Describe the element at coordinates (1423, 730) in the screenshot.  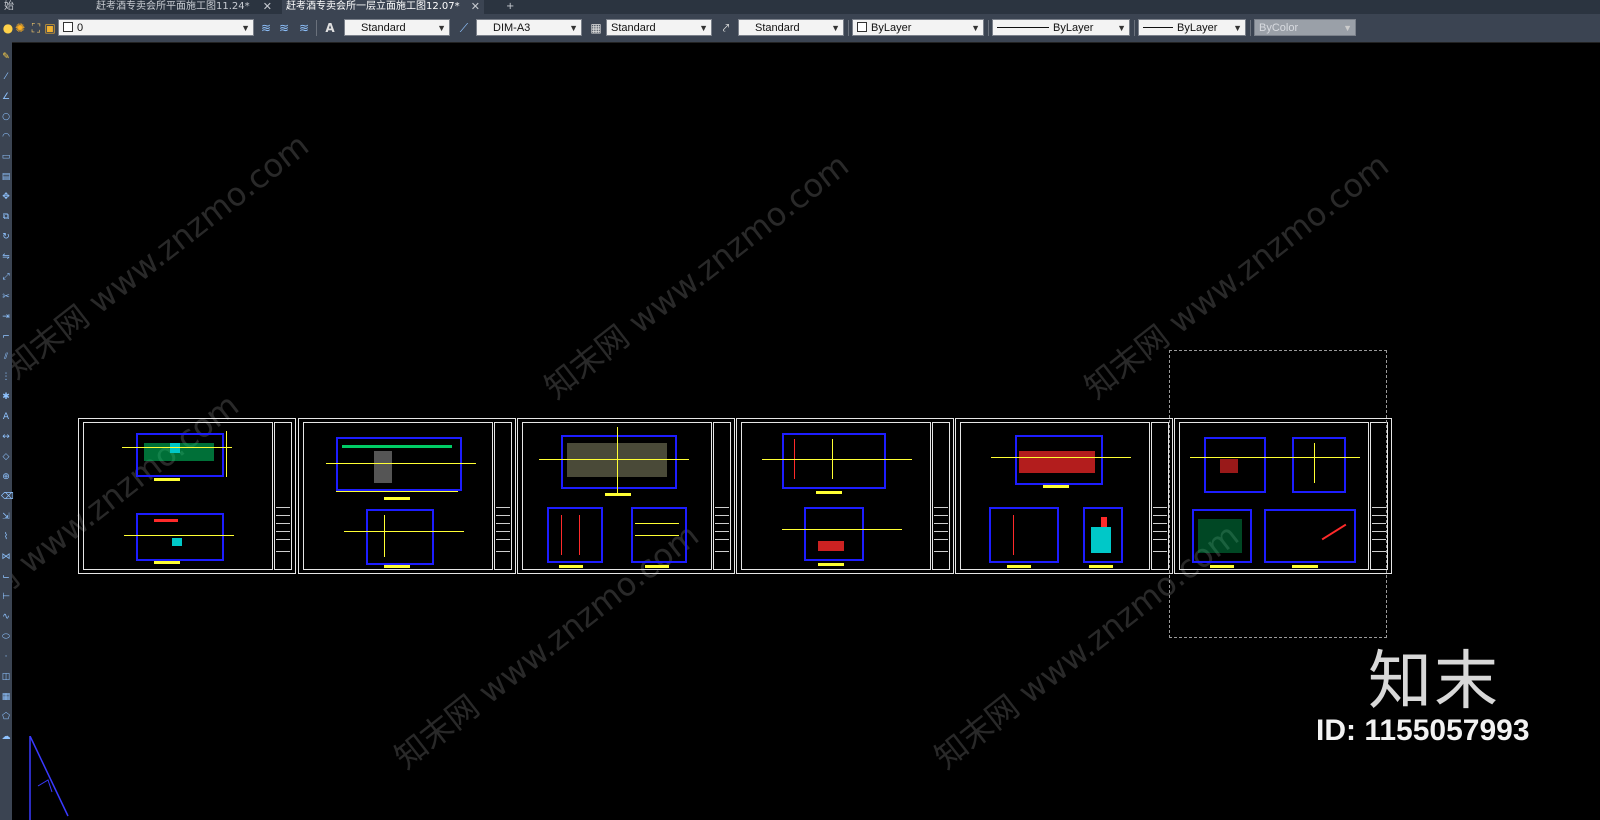
I see `asset-id-label: ID: 1155057993` at that location.